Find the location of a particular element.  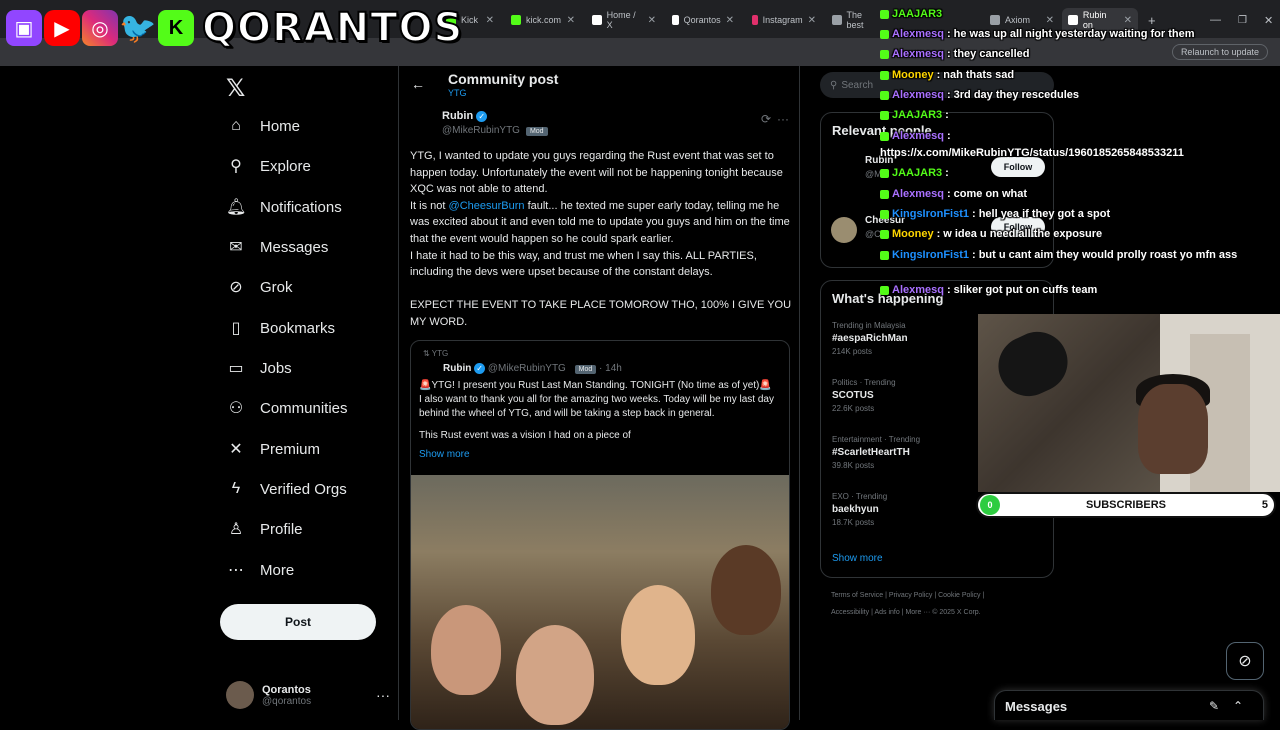

nav-label: Notifications is located at coordinates (301, 207).